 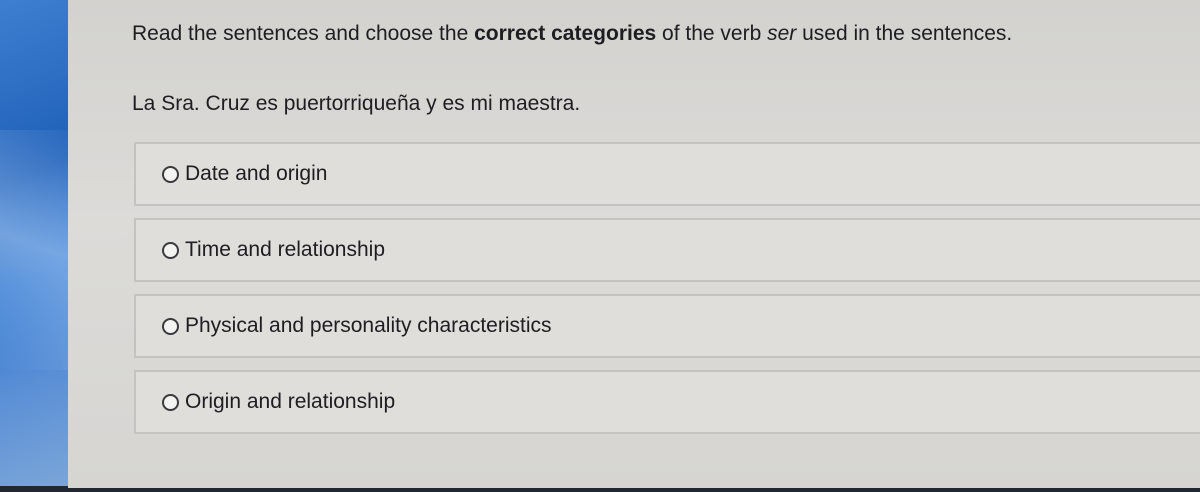 I want to click on answer-option-physical-and-personality: Physical and personality characteristics, so click(x=667, y=326).